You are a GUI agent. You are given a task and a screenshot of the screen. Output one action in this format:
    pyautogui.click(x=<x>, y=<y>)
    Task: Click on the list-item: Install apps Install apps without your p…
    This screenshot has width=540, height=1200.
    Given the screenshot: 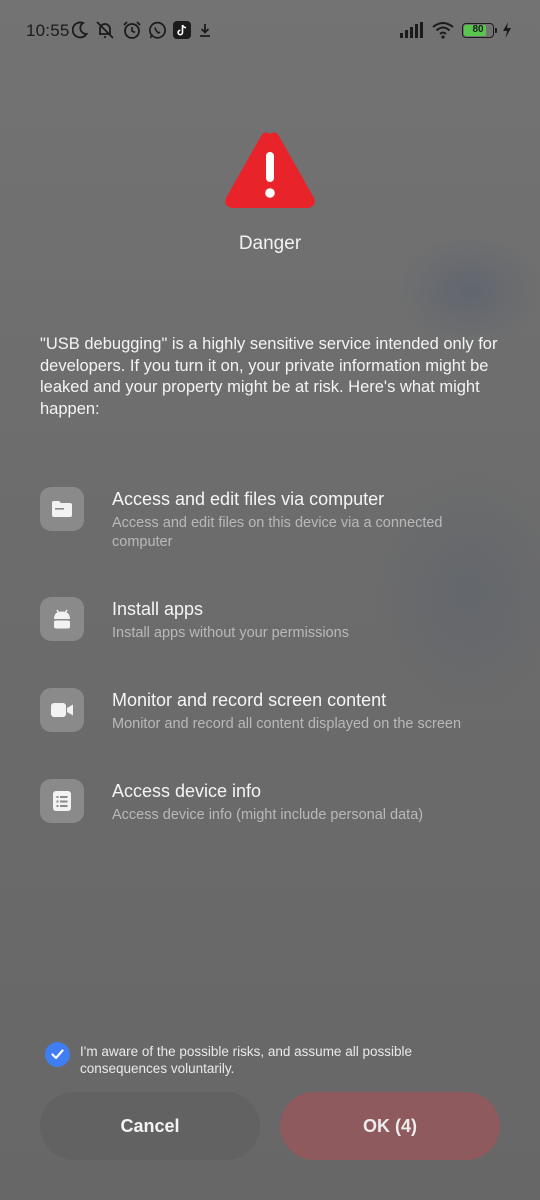 What is the action you would take?
    pyautogui.click(x=275, y=632)
    